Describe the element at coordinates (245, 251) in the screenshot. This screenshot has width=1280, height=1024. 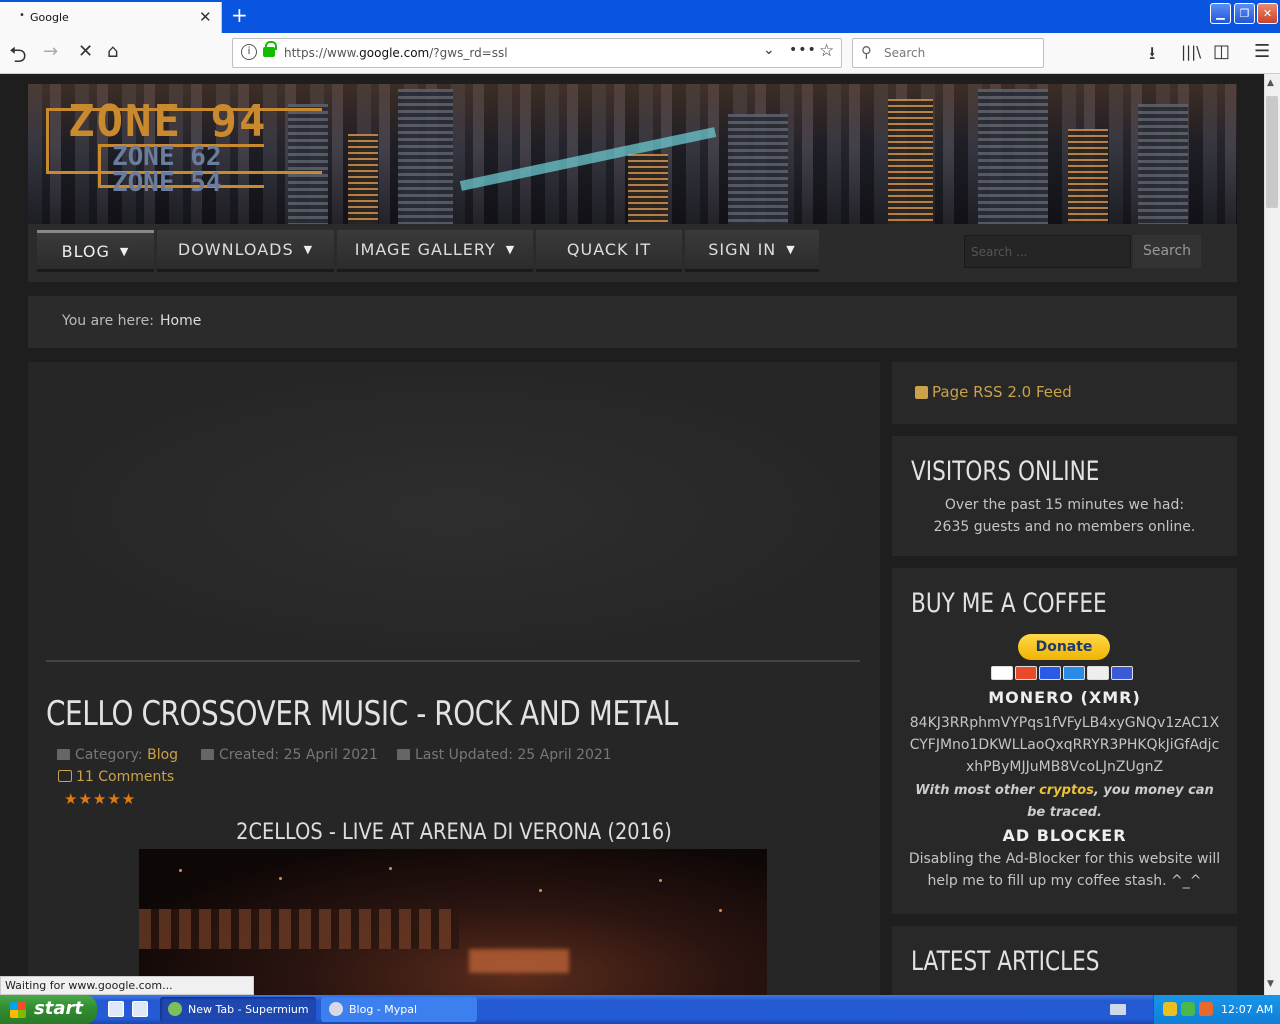
I see `menu-item-downloads: DOWNLOADS ▼` at that location.